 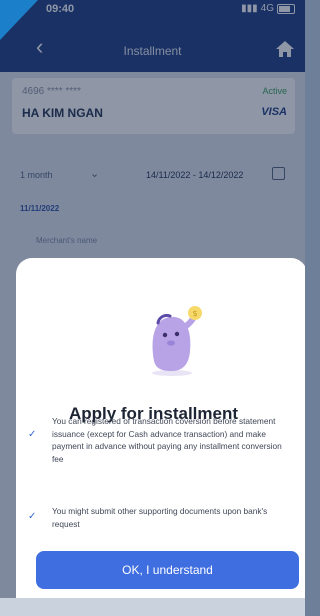 What do you see at coordinates (167, 570) in the screenshot?
I see `confirm-button: OK, I understand` at bounding box center [167, 570].